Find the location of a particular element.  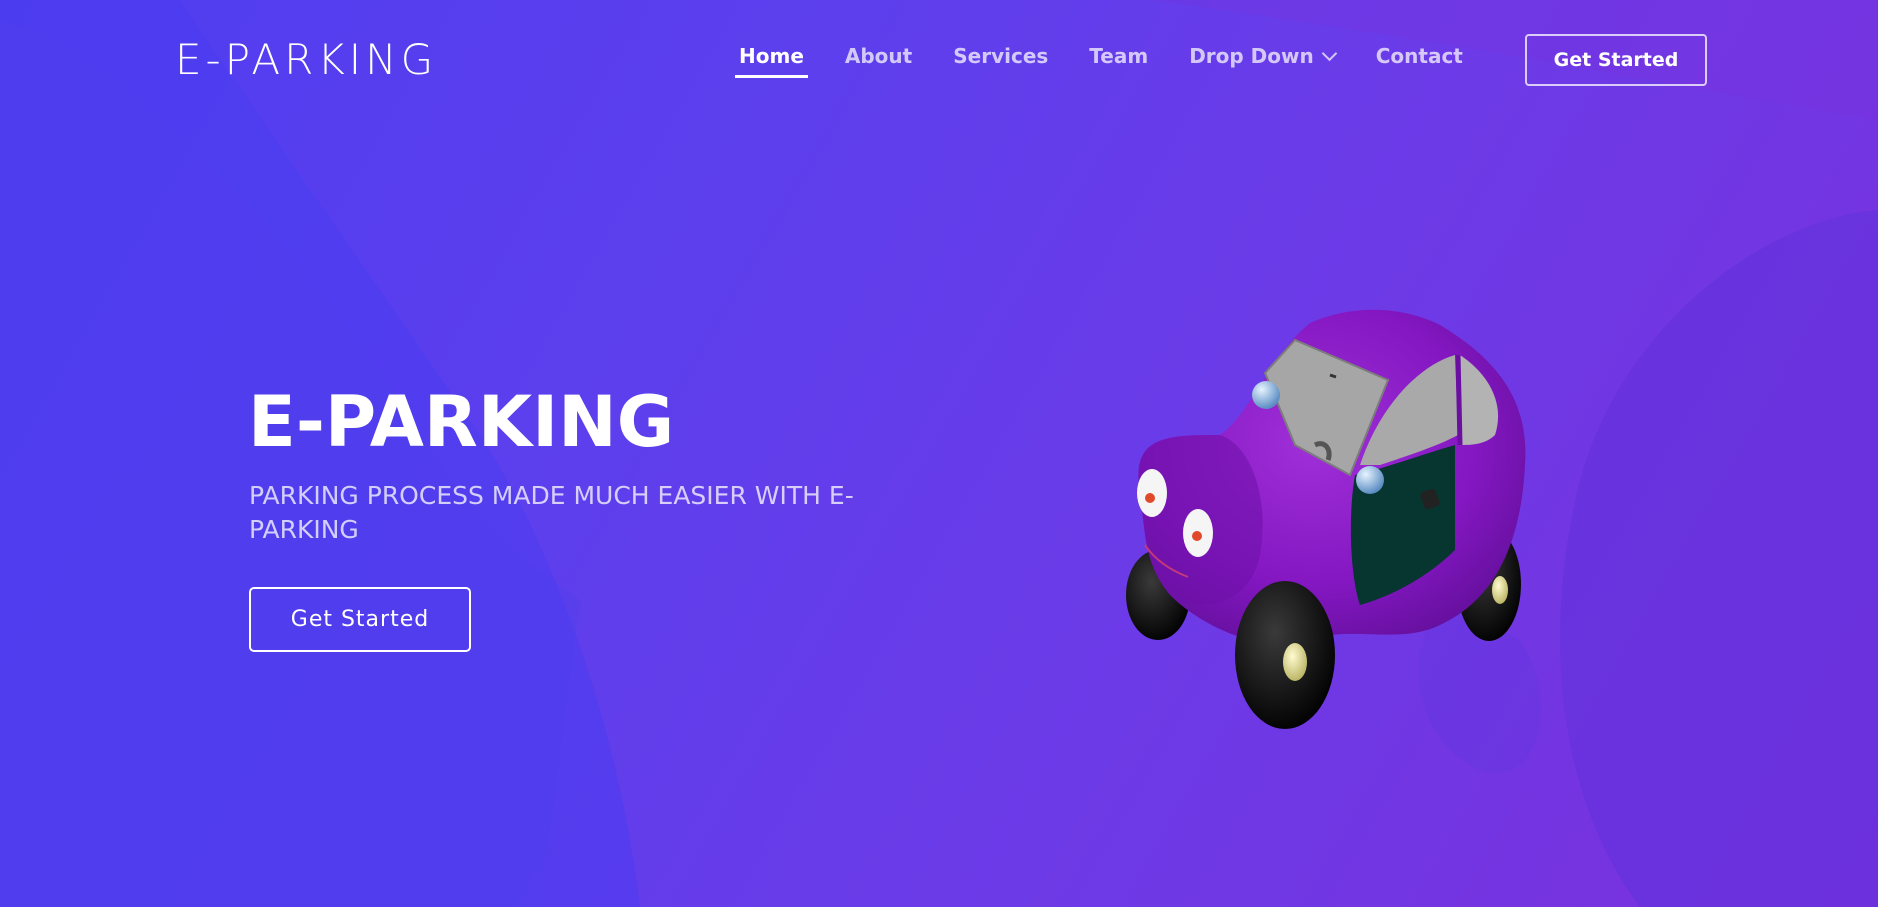

hero-get-started-button: Get Started is located at coordinates (360, 619).